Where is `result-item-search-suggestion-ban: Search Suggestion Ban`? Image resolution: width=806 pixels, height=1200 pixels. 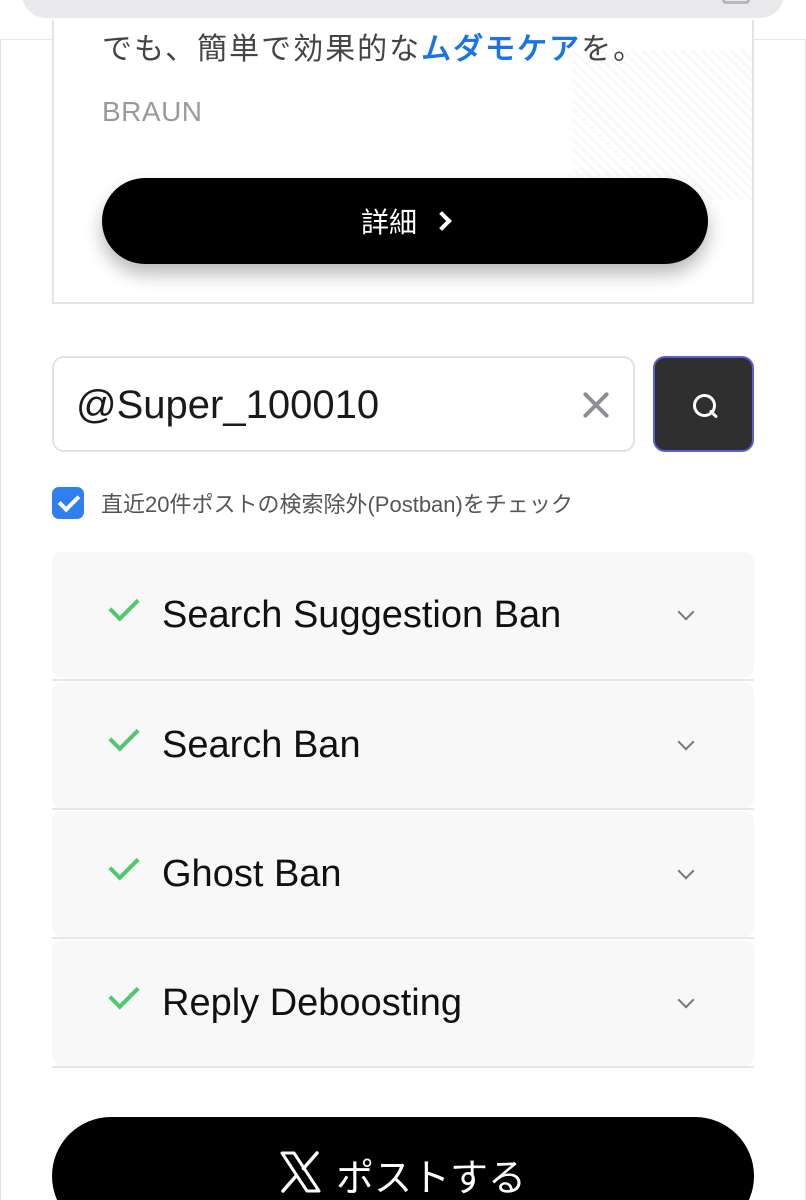
result-item-search-suggestion-ban: Search Suggestion Ban is located at coordinates (403, 615).